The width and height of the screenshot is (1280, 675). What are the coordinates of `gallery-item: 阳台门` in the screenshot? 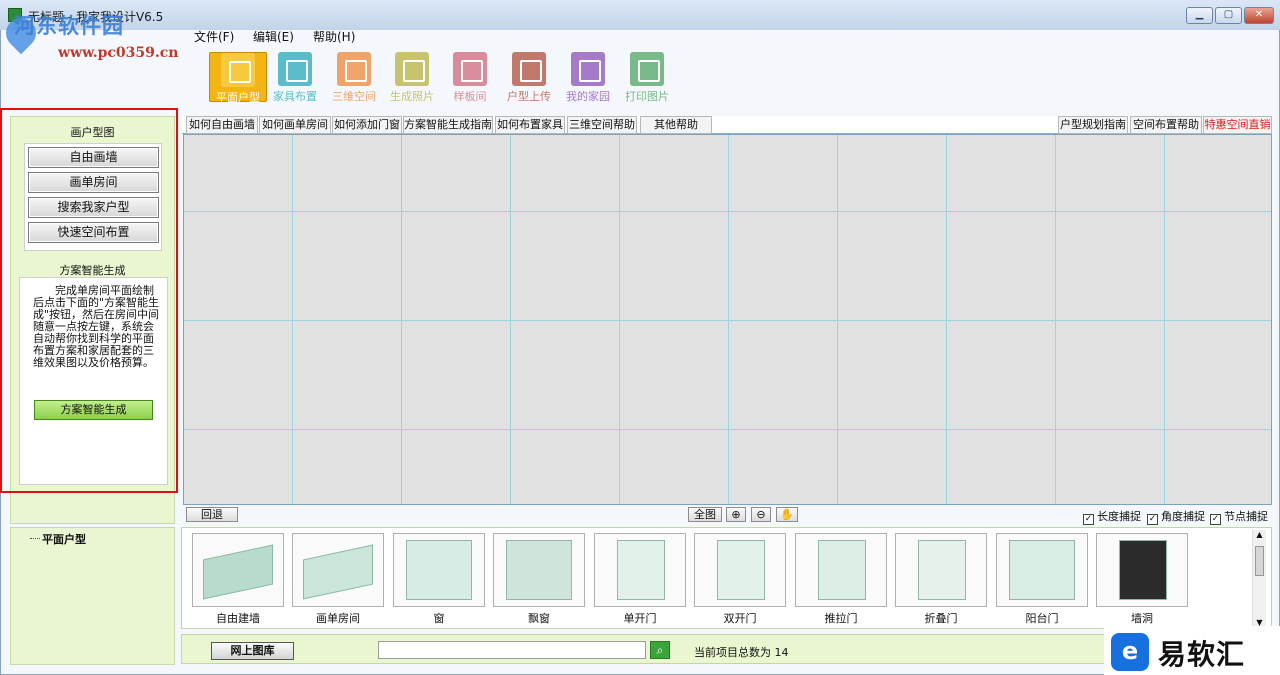 It's located at (1042, 579).